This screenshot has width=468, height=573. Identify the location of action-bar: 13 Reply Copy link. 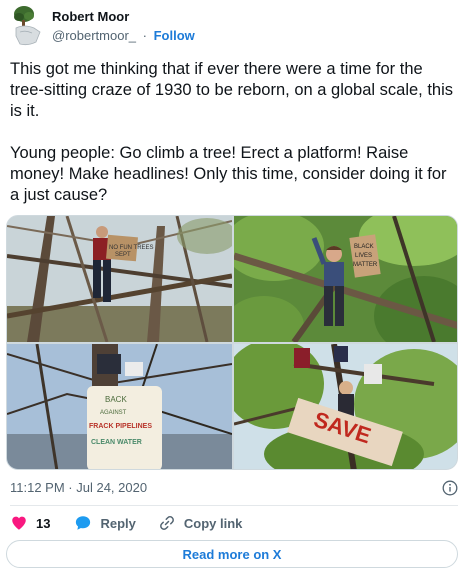
(126, 523).